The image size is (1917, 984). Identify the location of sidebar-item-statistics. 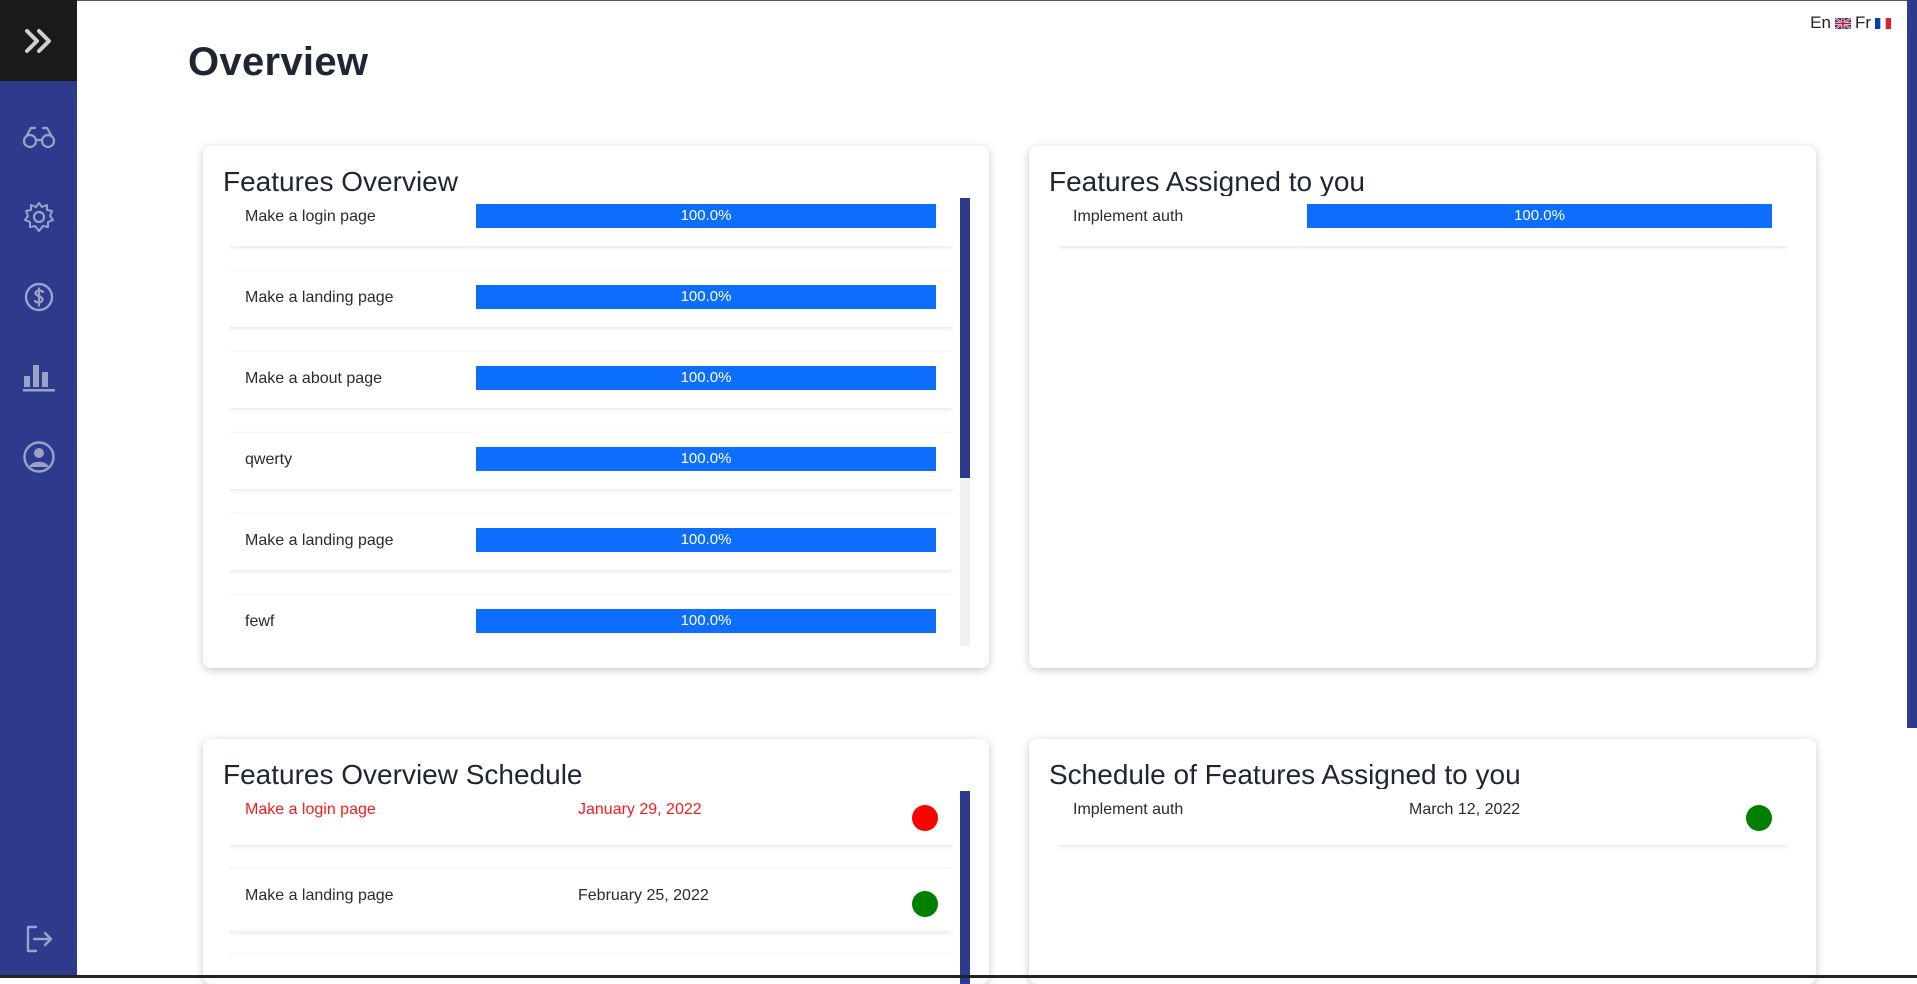
(38, 377).